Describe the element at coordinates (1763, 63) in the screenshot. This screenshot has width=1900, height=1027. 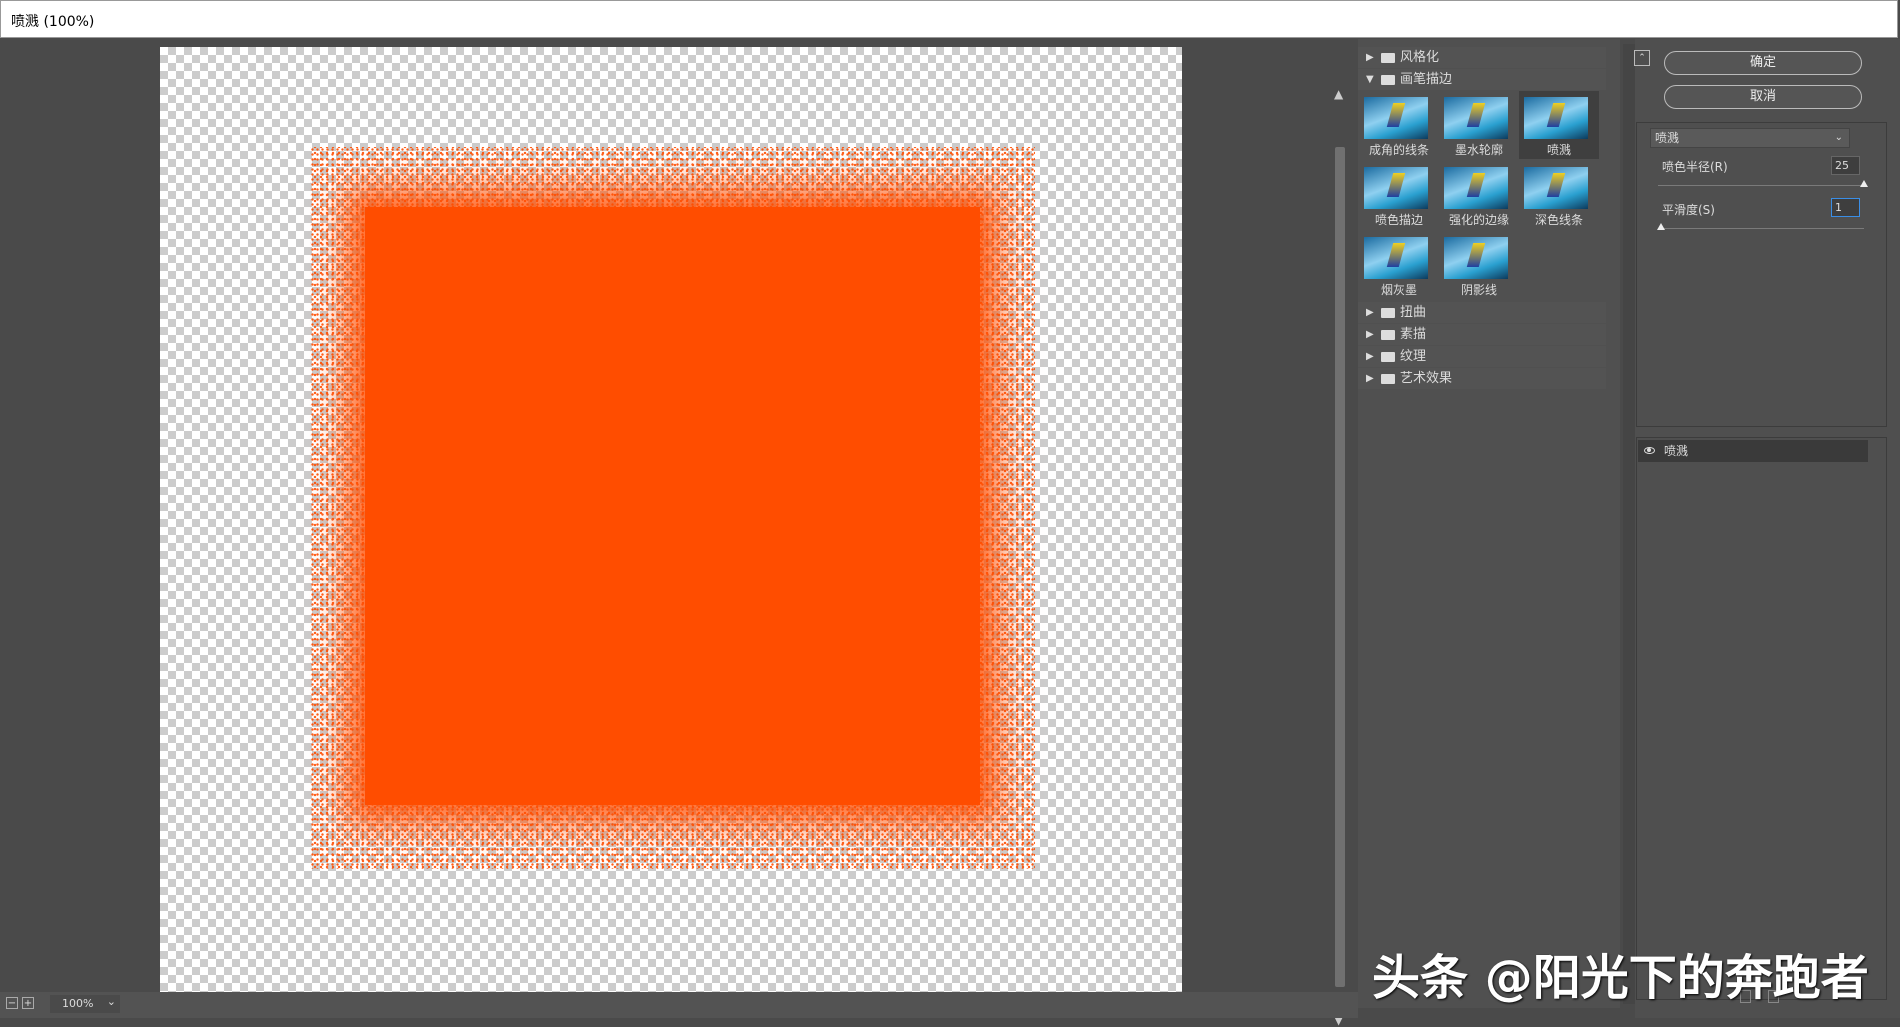
I see `ok-button: 确定` at that location.